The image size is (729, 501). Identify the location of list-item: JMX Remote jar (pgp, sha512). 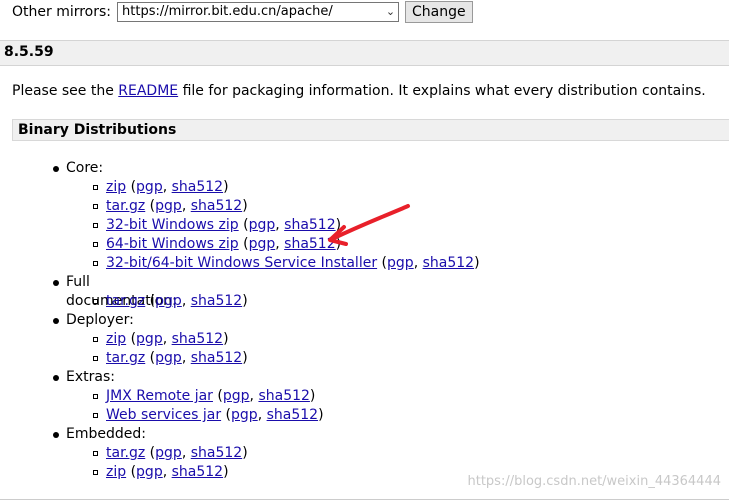
(211, 396).